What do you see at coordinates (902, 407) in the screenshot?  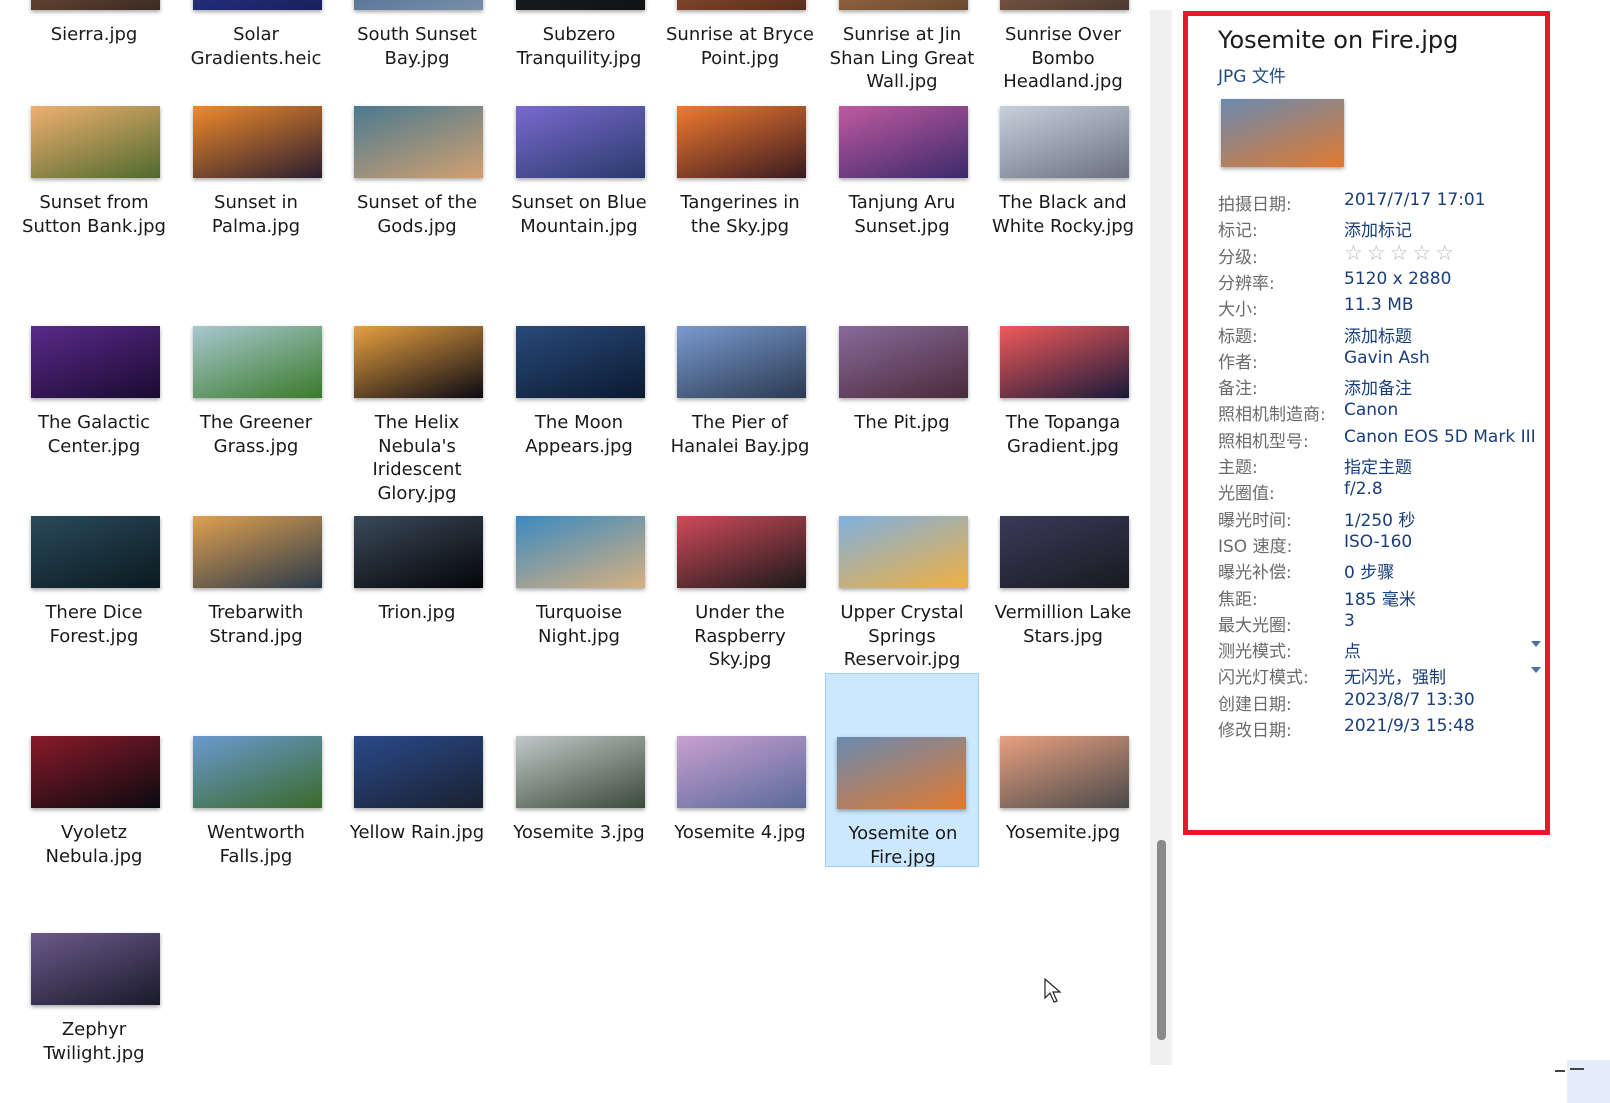 I see `file-item: The Pit.jpg` at bounding box center [902, 407].